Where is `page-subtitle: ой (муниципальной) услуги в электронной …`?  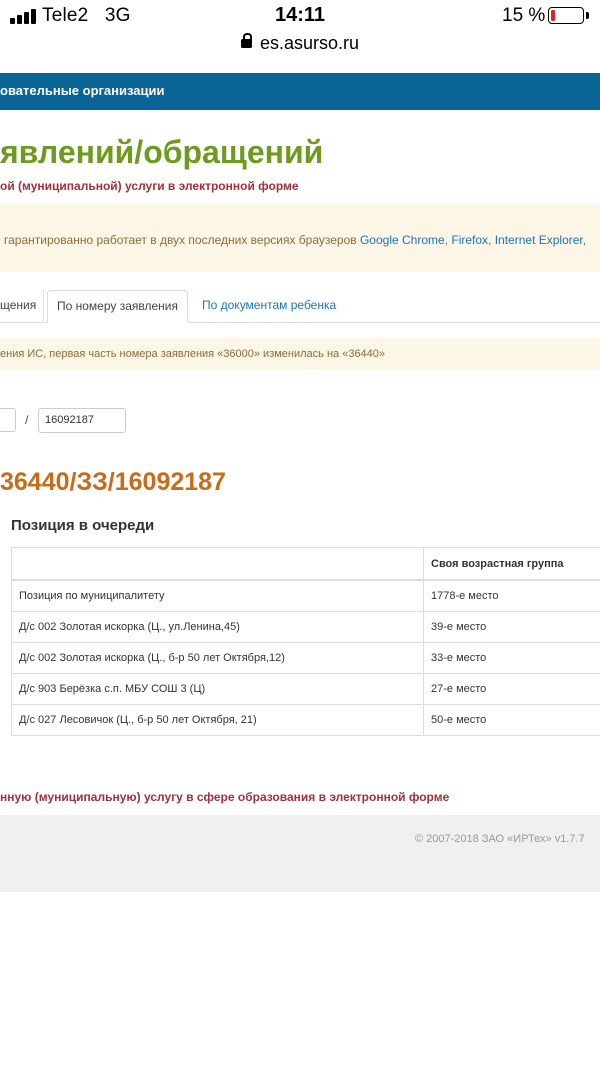
page-subtitle: ой (муниципальной) услуги в электронной … is located at coordinates (149, 186).